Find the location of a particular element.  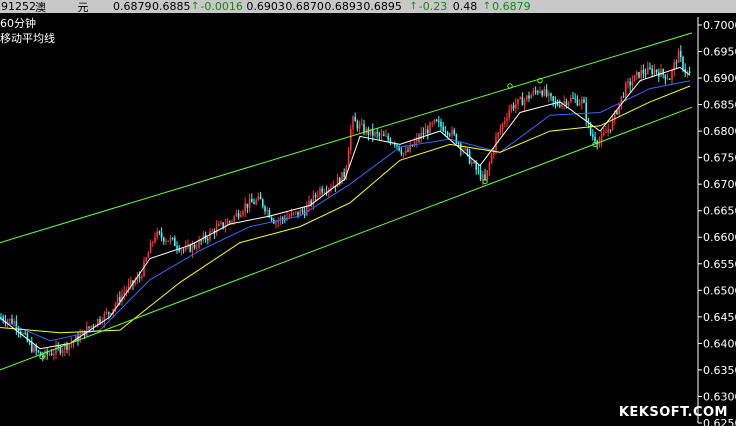

quote-field: 0.6903 is located at coordinates (265, 6).